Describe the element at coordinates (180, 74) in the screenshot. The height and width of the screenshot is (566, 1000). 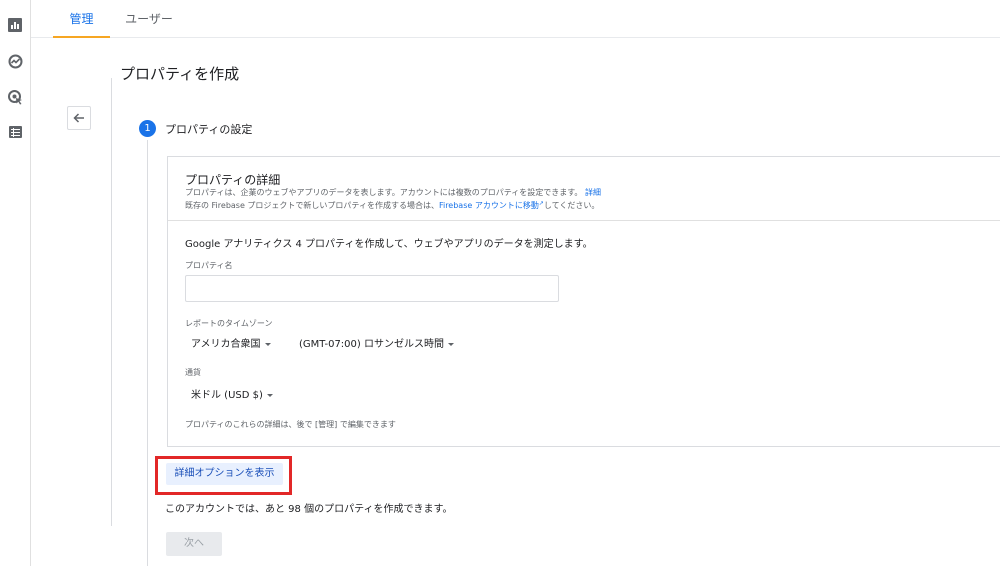
I see `page-title: プロパティを作成` at that location.